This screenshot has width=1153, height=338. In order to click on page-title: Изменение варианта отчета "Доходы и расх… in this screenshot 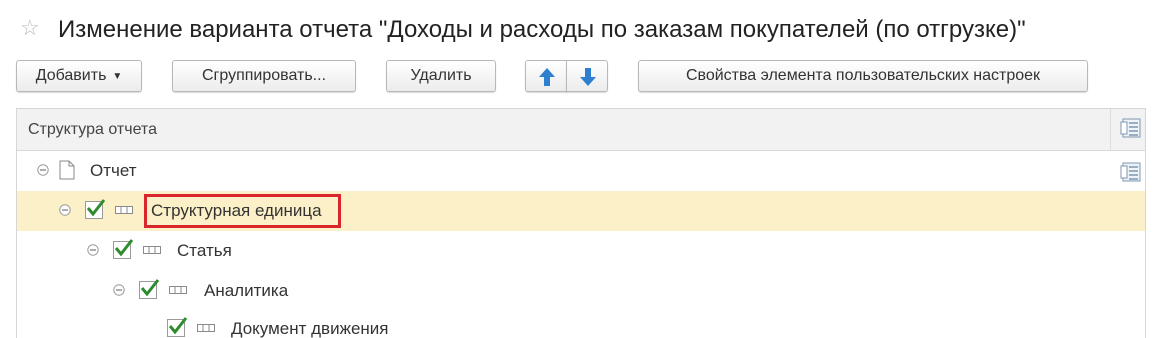, I will do `click(542, 29)`.